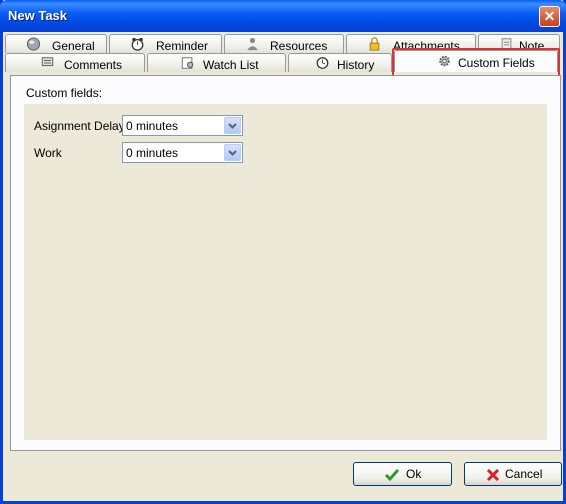 This screenshot has height=504, width=566. I want to click on tab-comments: Comments, so click(75, 62).